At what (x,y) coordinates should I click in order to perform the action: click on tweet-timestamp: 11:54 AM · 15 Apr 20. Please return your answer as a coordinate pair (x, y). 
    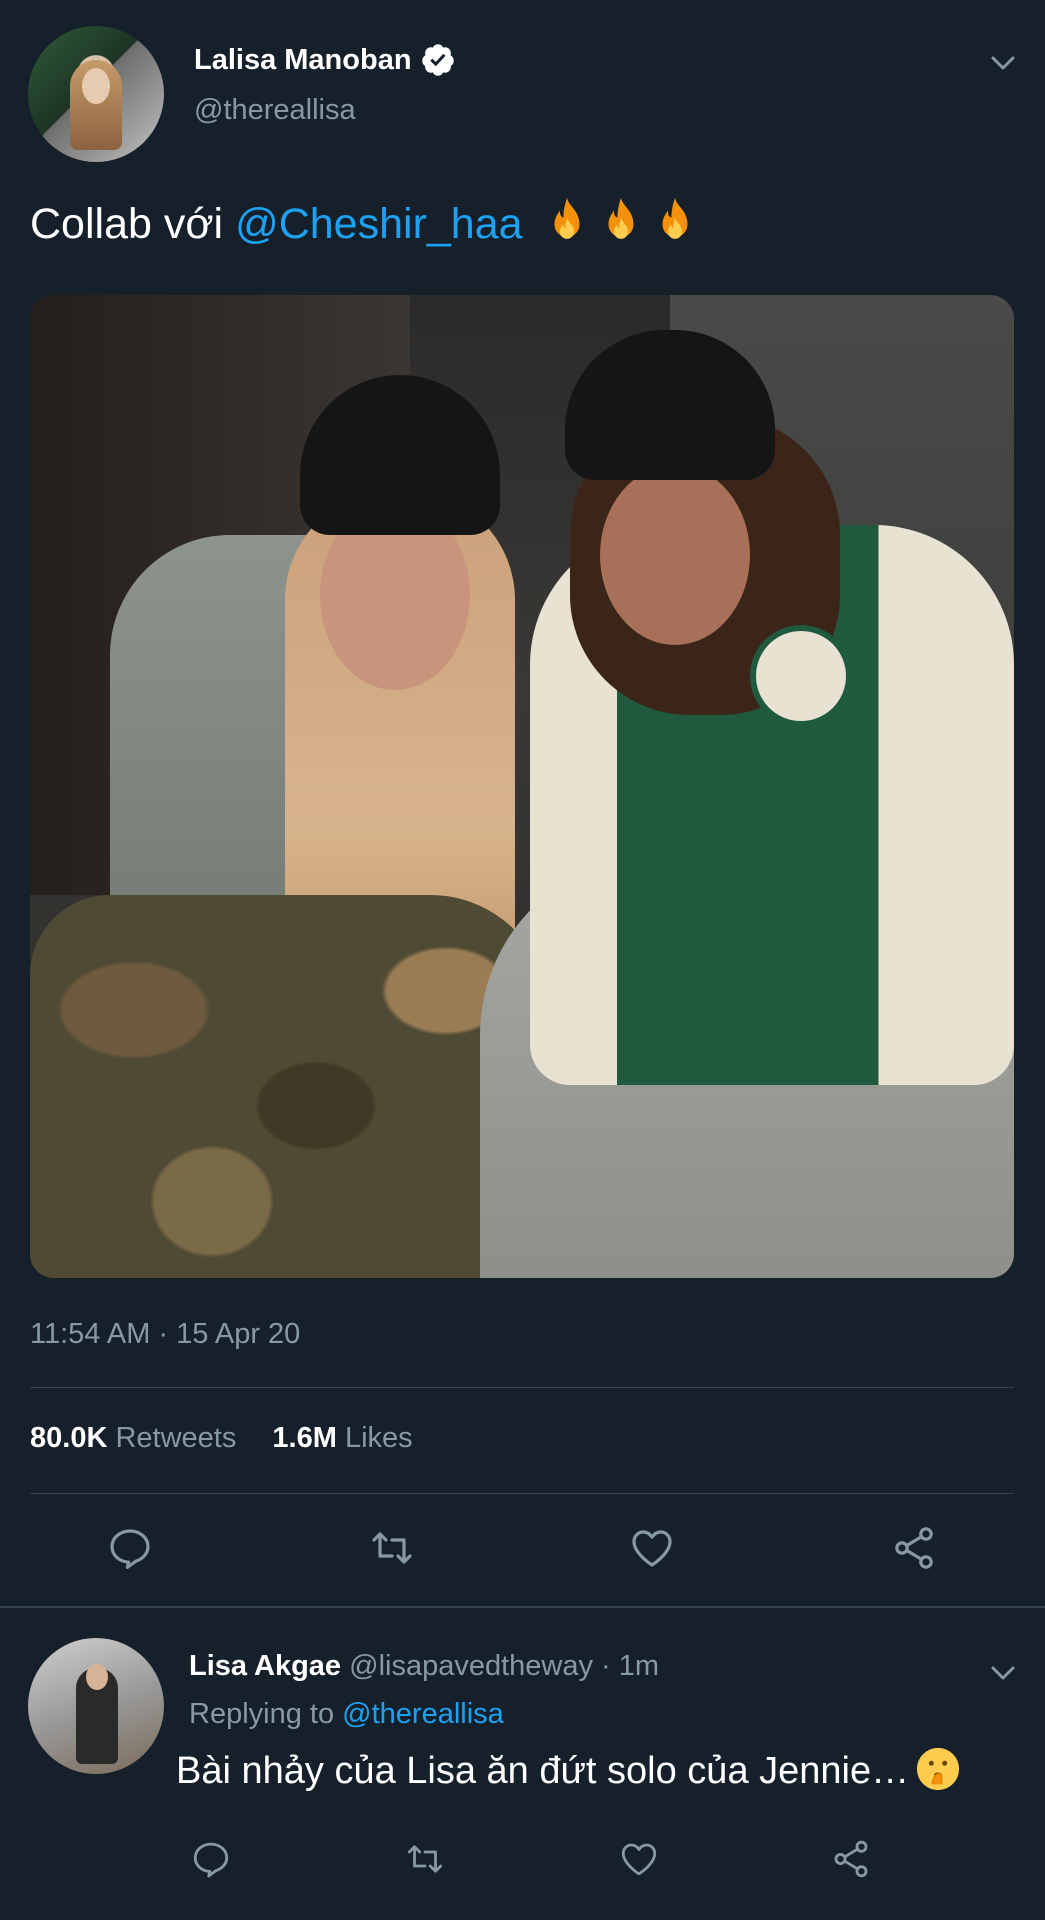
    Looking at the image, I should click on (165, 1334).